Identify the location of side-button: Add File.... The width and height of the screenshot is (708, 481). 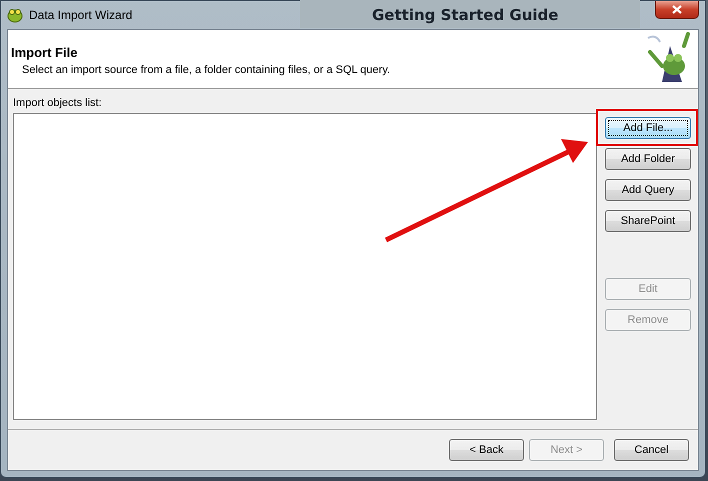
(648, 128).